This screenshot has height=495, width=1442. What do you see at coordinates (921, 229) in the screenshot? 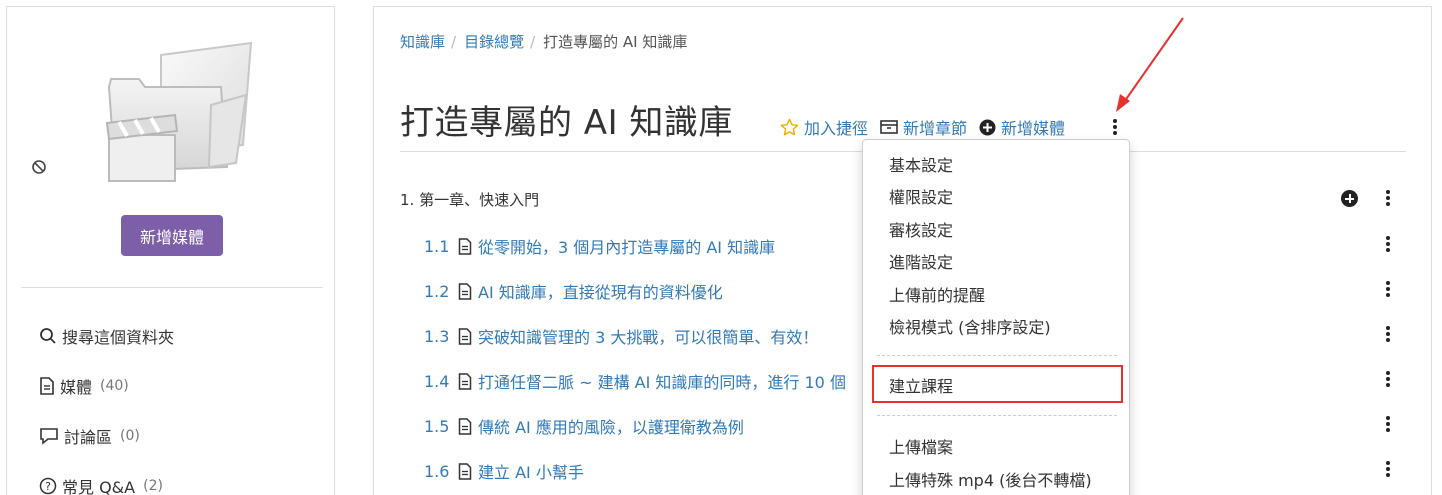
I see `menu-item-review-settings: 審核設定` at bounding box center [921, 229].